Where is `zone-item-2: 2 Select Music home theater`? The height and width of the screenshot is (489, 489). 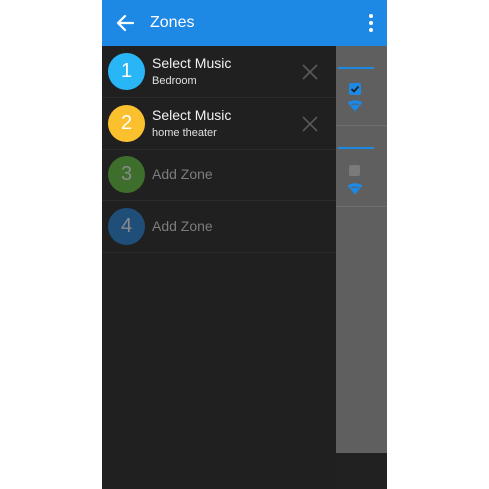 zone-item-2: 2 Select Music home theater is located at coordinates (219, 124).